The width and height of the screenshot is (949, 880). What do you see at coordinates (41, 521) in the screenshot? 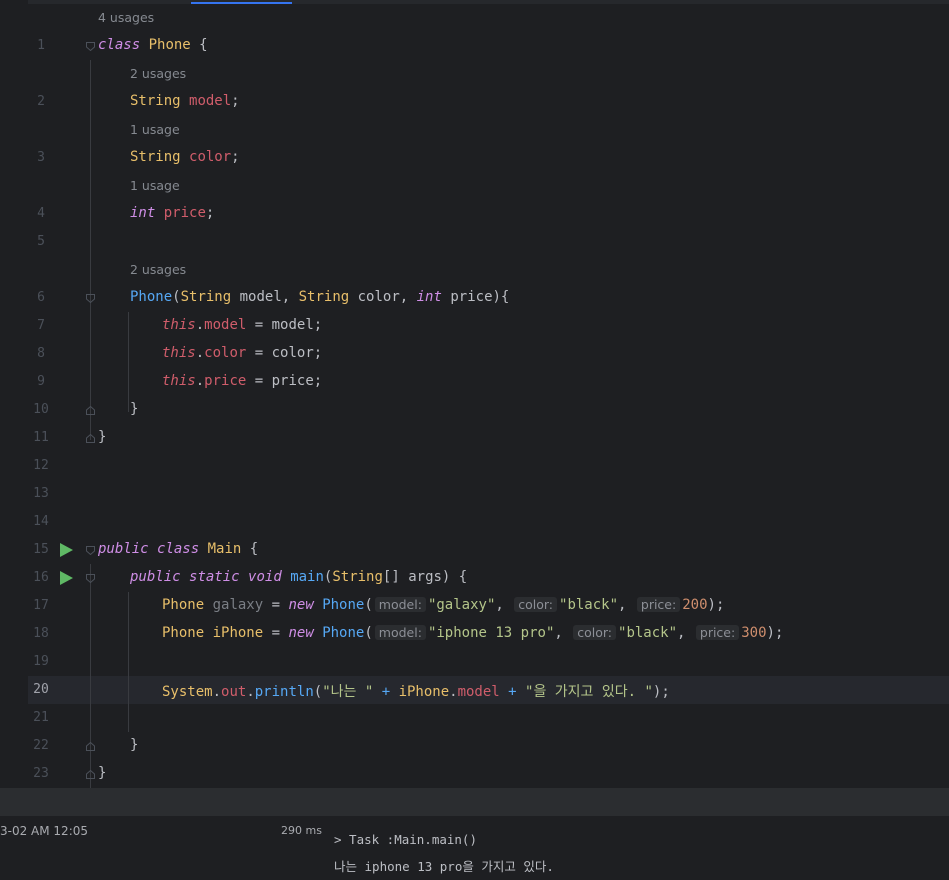
I see `line-number: 14` at bounding box center [41, 521].